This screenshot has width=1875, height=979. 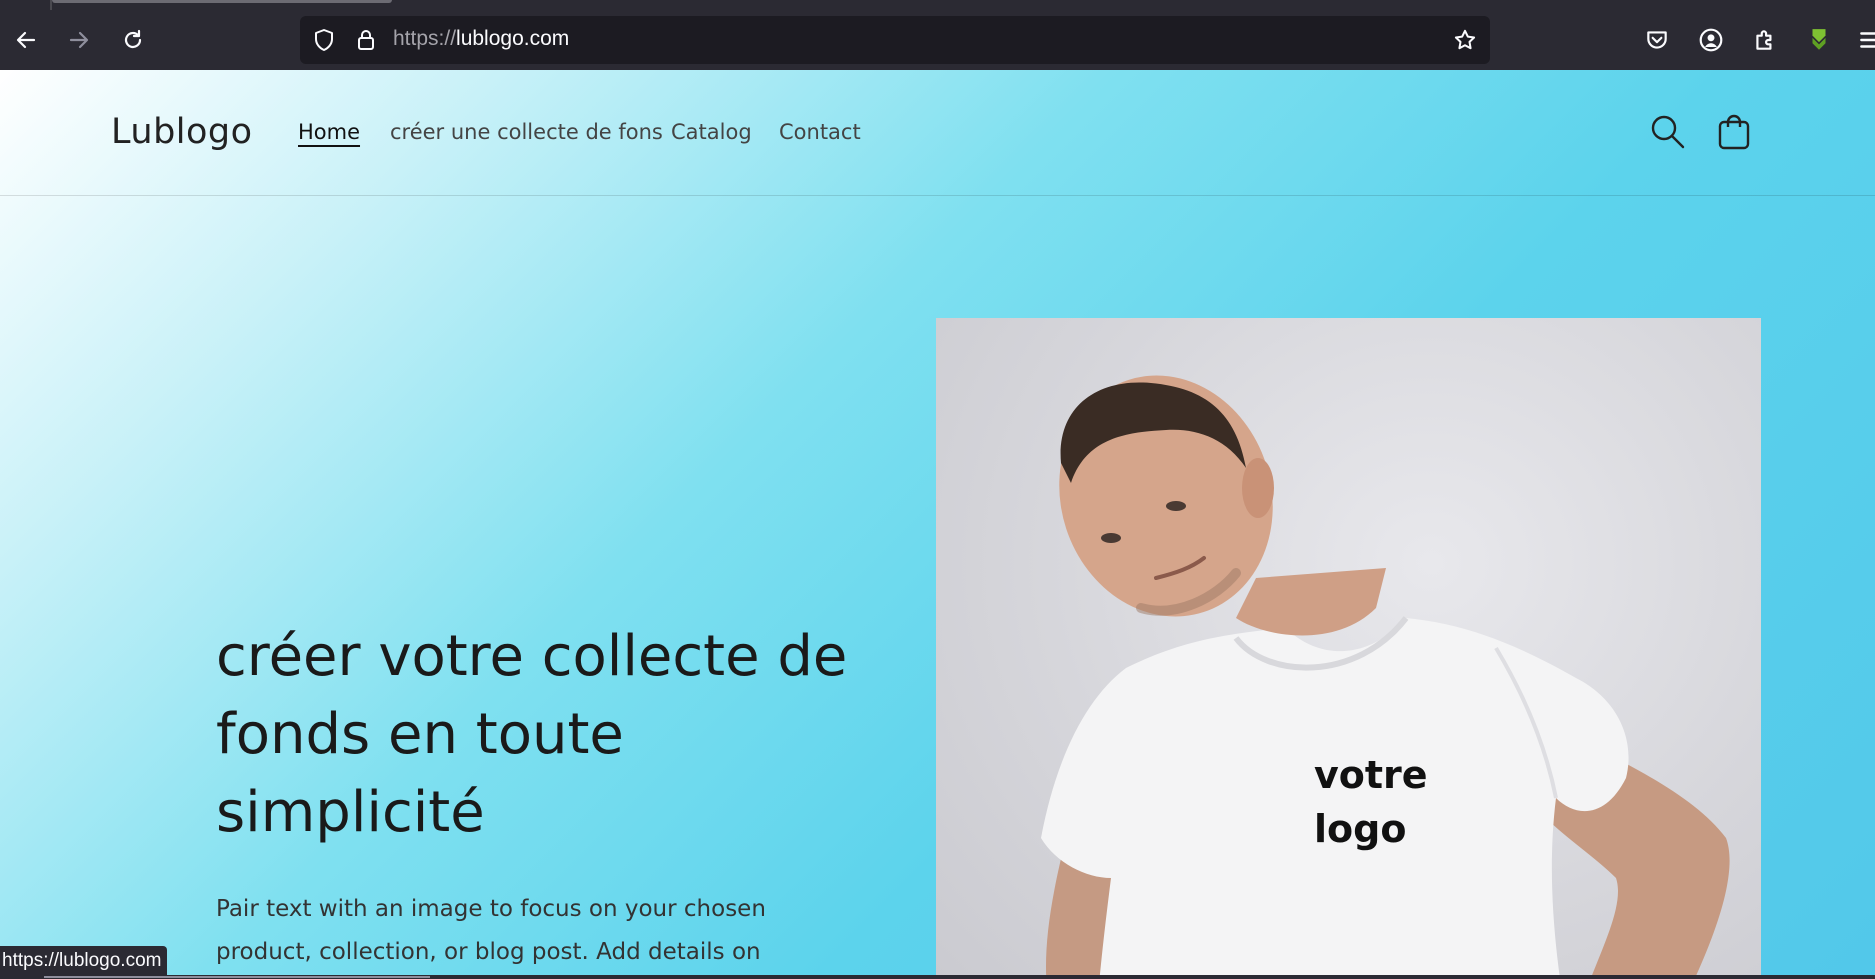 What do you see at coordinates (1371, 775) in the screenshot?
I see `shirt-logo-line1: votre` at bounding box center [1371, 775].